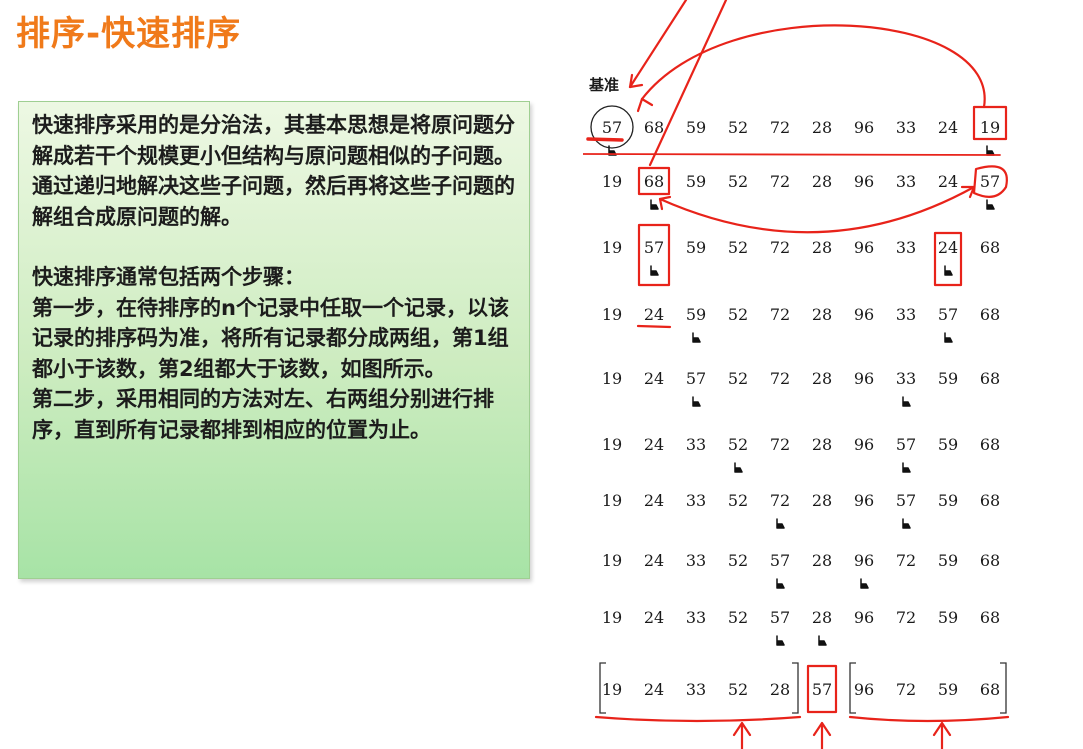 The height and width of the screenshot is (749, 1083). What do you see at coordinates (654, 444) in the screenshot?
I see `cell-r5-c1: 24` at bounding box center [654, 444].